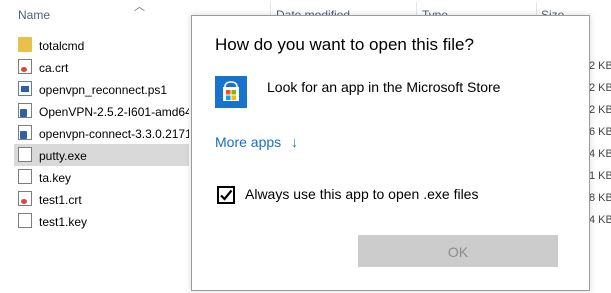 The height and width of the screenshot is (293, 611). Describe the element at coordinates (362, 194) in the screenshot. I see `always-use-label: Always use this app to open .exe files` at that location.